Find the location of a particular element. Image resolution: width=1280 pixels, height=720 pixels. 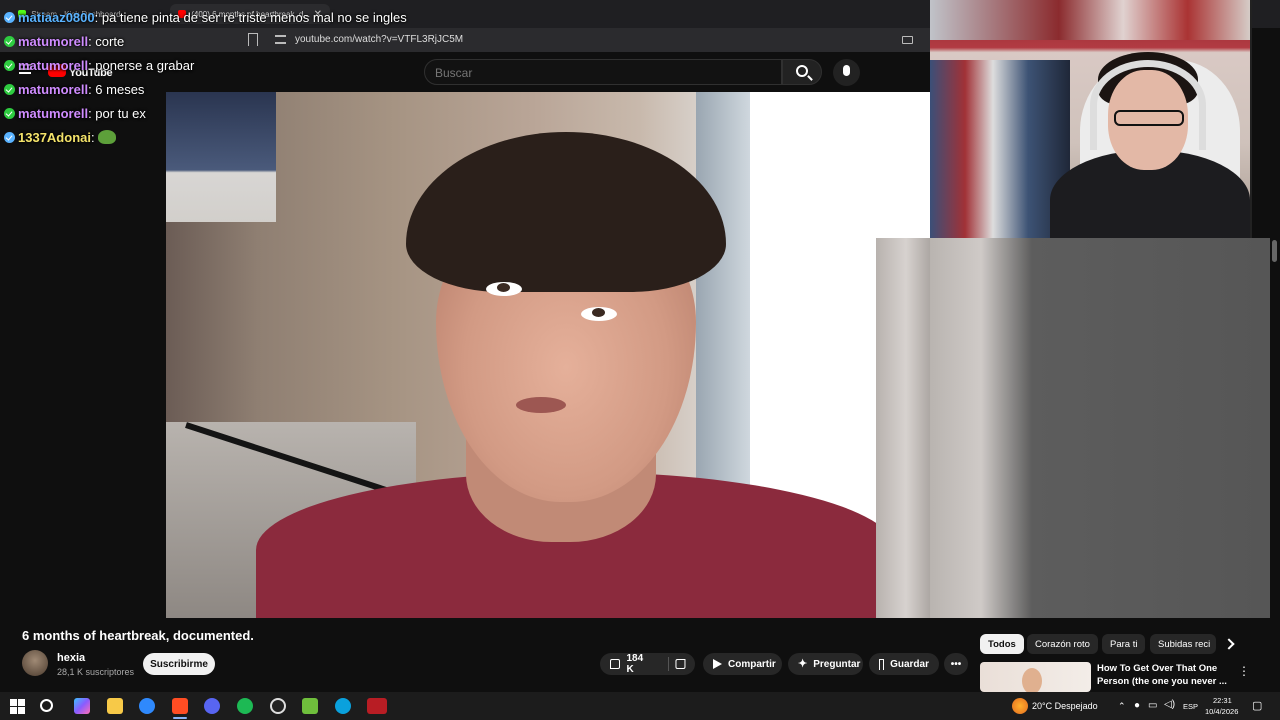

search-icon is located at coordinates (802, 71).